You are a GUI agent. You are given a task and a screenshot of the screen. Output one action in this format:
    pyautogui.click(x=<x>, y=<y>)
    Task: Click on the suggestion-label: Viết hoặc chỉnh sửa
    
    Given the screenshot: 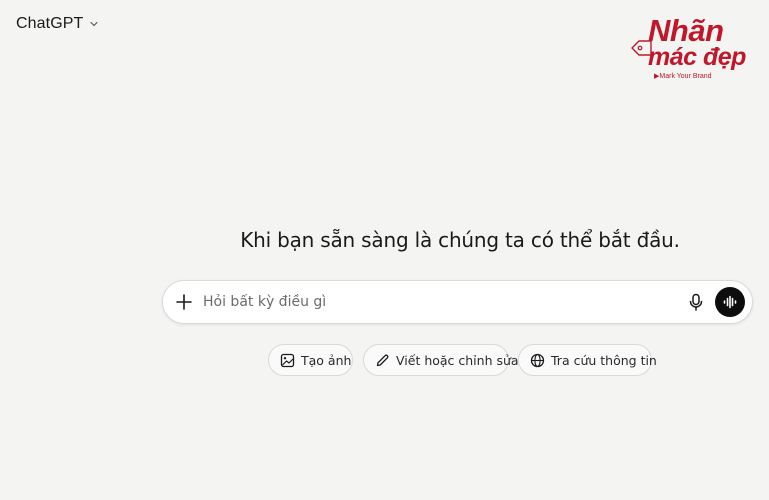 What is the action you would take?
    pyautogui.click(x=457, y=360)
    